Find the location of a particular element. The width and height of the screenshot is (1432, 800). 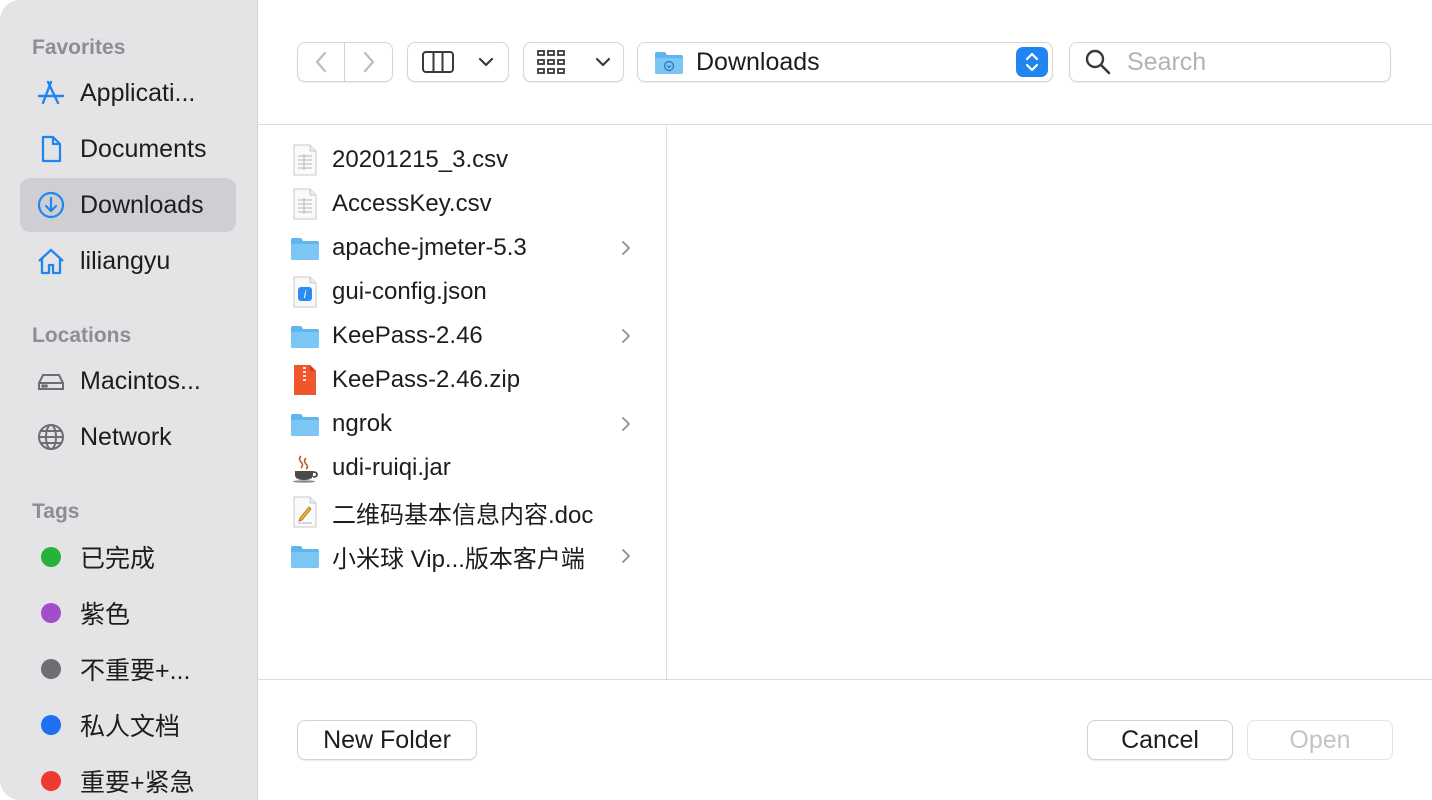

hard-drive-icon is located at coordinates (51, 381).